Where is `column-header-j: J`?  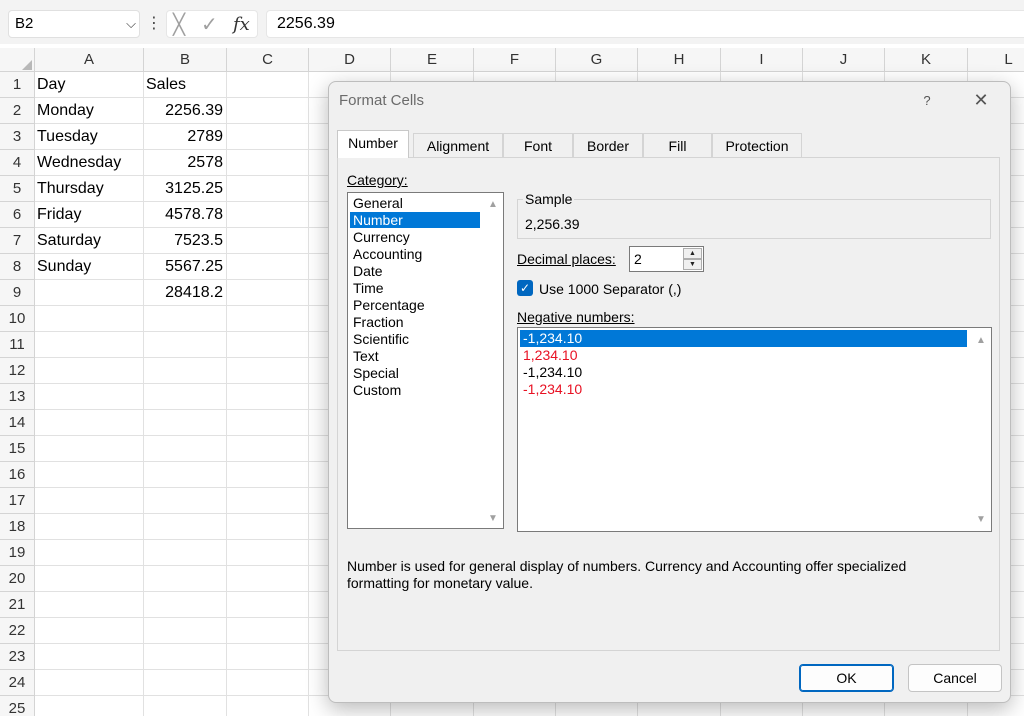 column-header-j: J is located at coordinates (844, 60).